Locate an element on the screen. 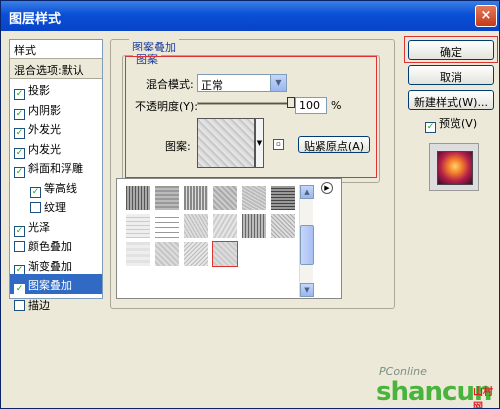  opacity-unit: % is located at coordinates (336, 105).